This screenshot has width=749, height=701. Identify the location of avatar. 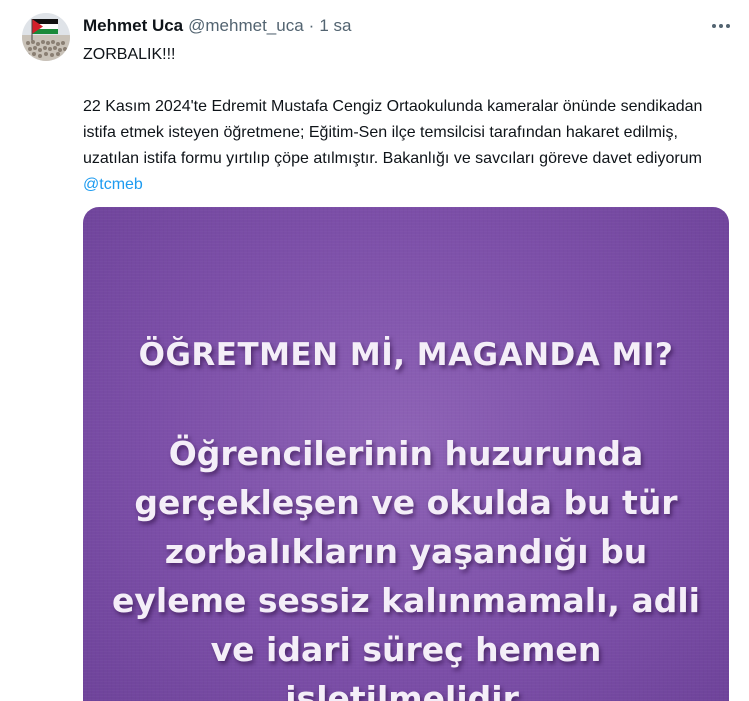
(46, 37).